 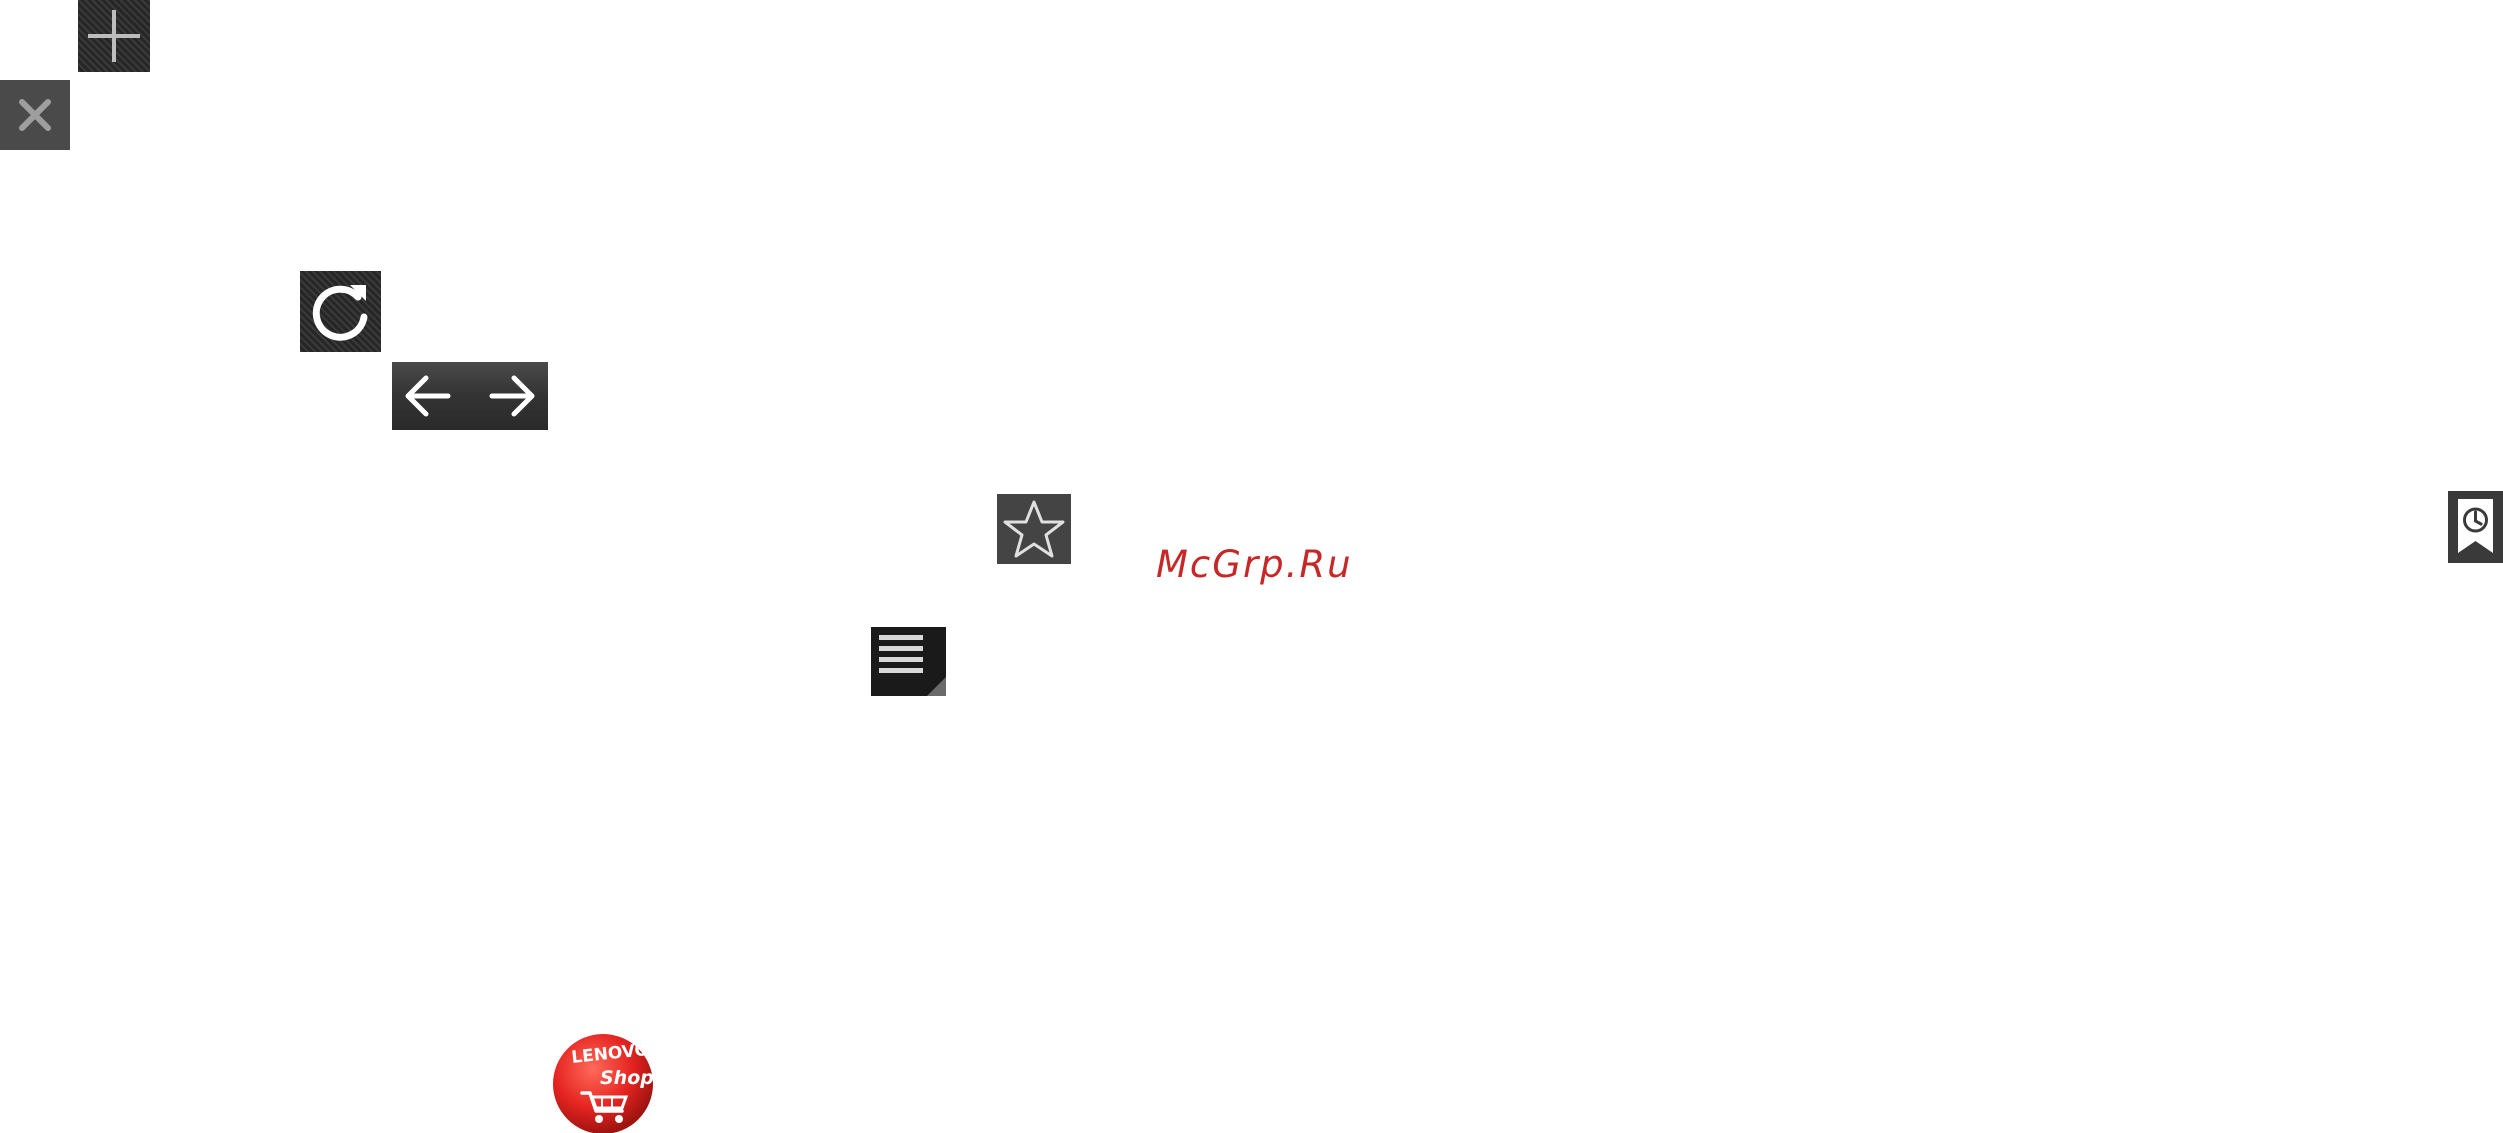 I want to click on star-icon, so click(x=1034, y=529).